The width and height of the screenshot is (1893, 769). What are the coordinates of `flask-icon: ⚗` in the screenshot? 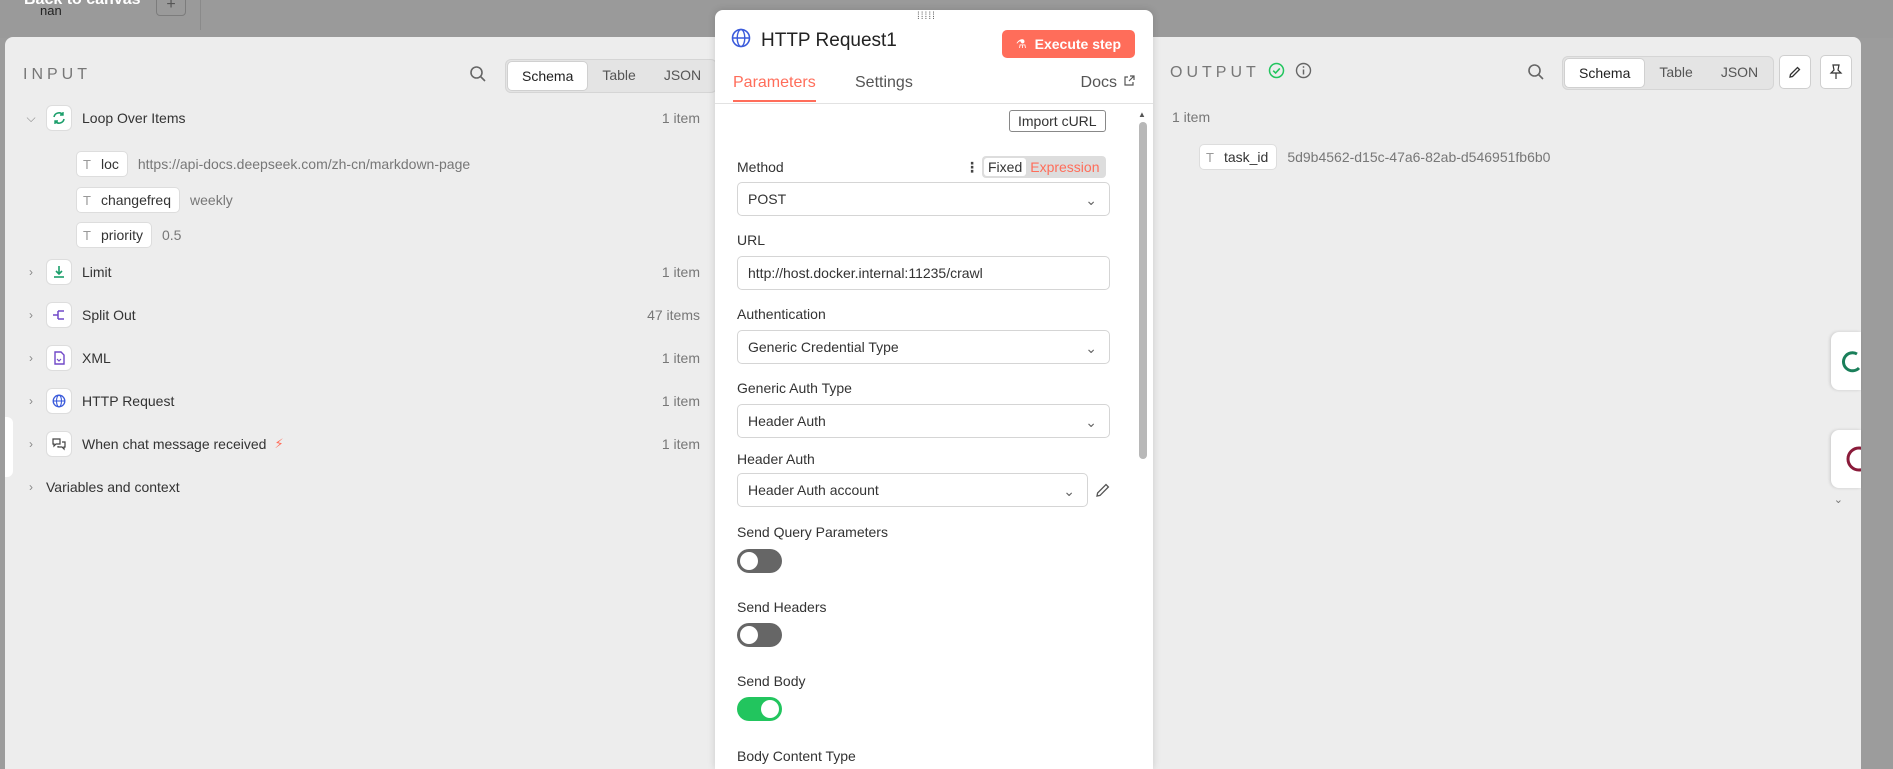 It's located at (1021, 44).